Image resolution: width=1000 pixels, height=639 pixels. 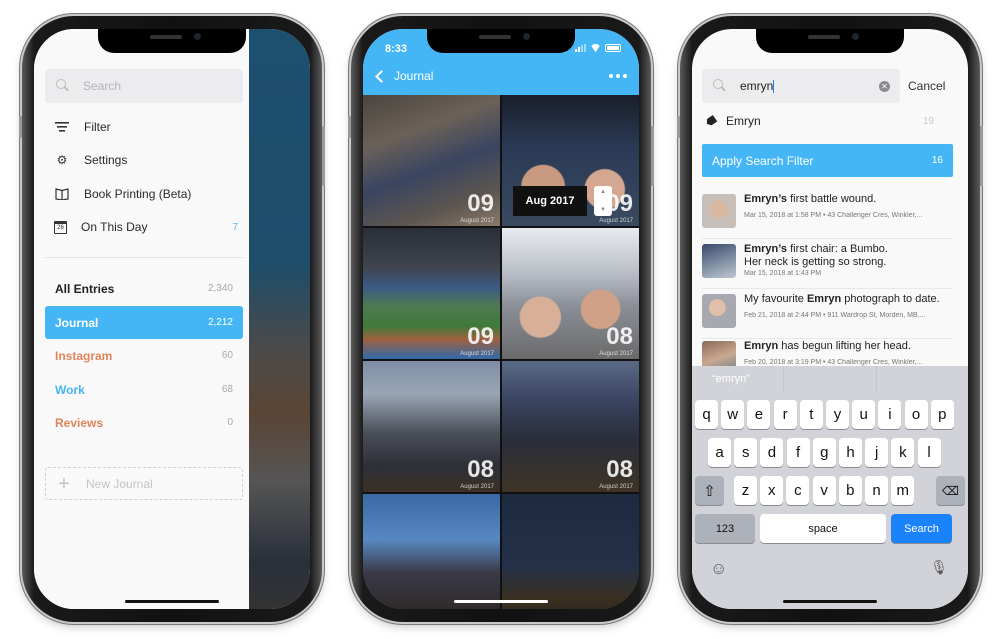 What do you see at coordinates (733, 414) in the screenshot?
I see `key-w: w` at bounding box center [733, 414].